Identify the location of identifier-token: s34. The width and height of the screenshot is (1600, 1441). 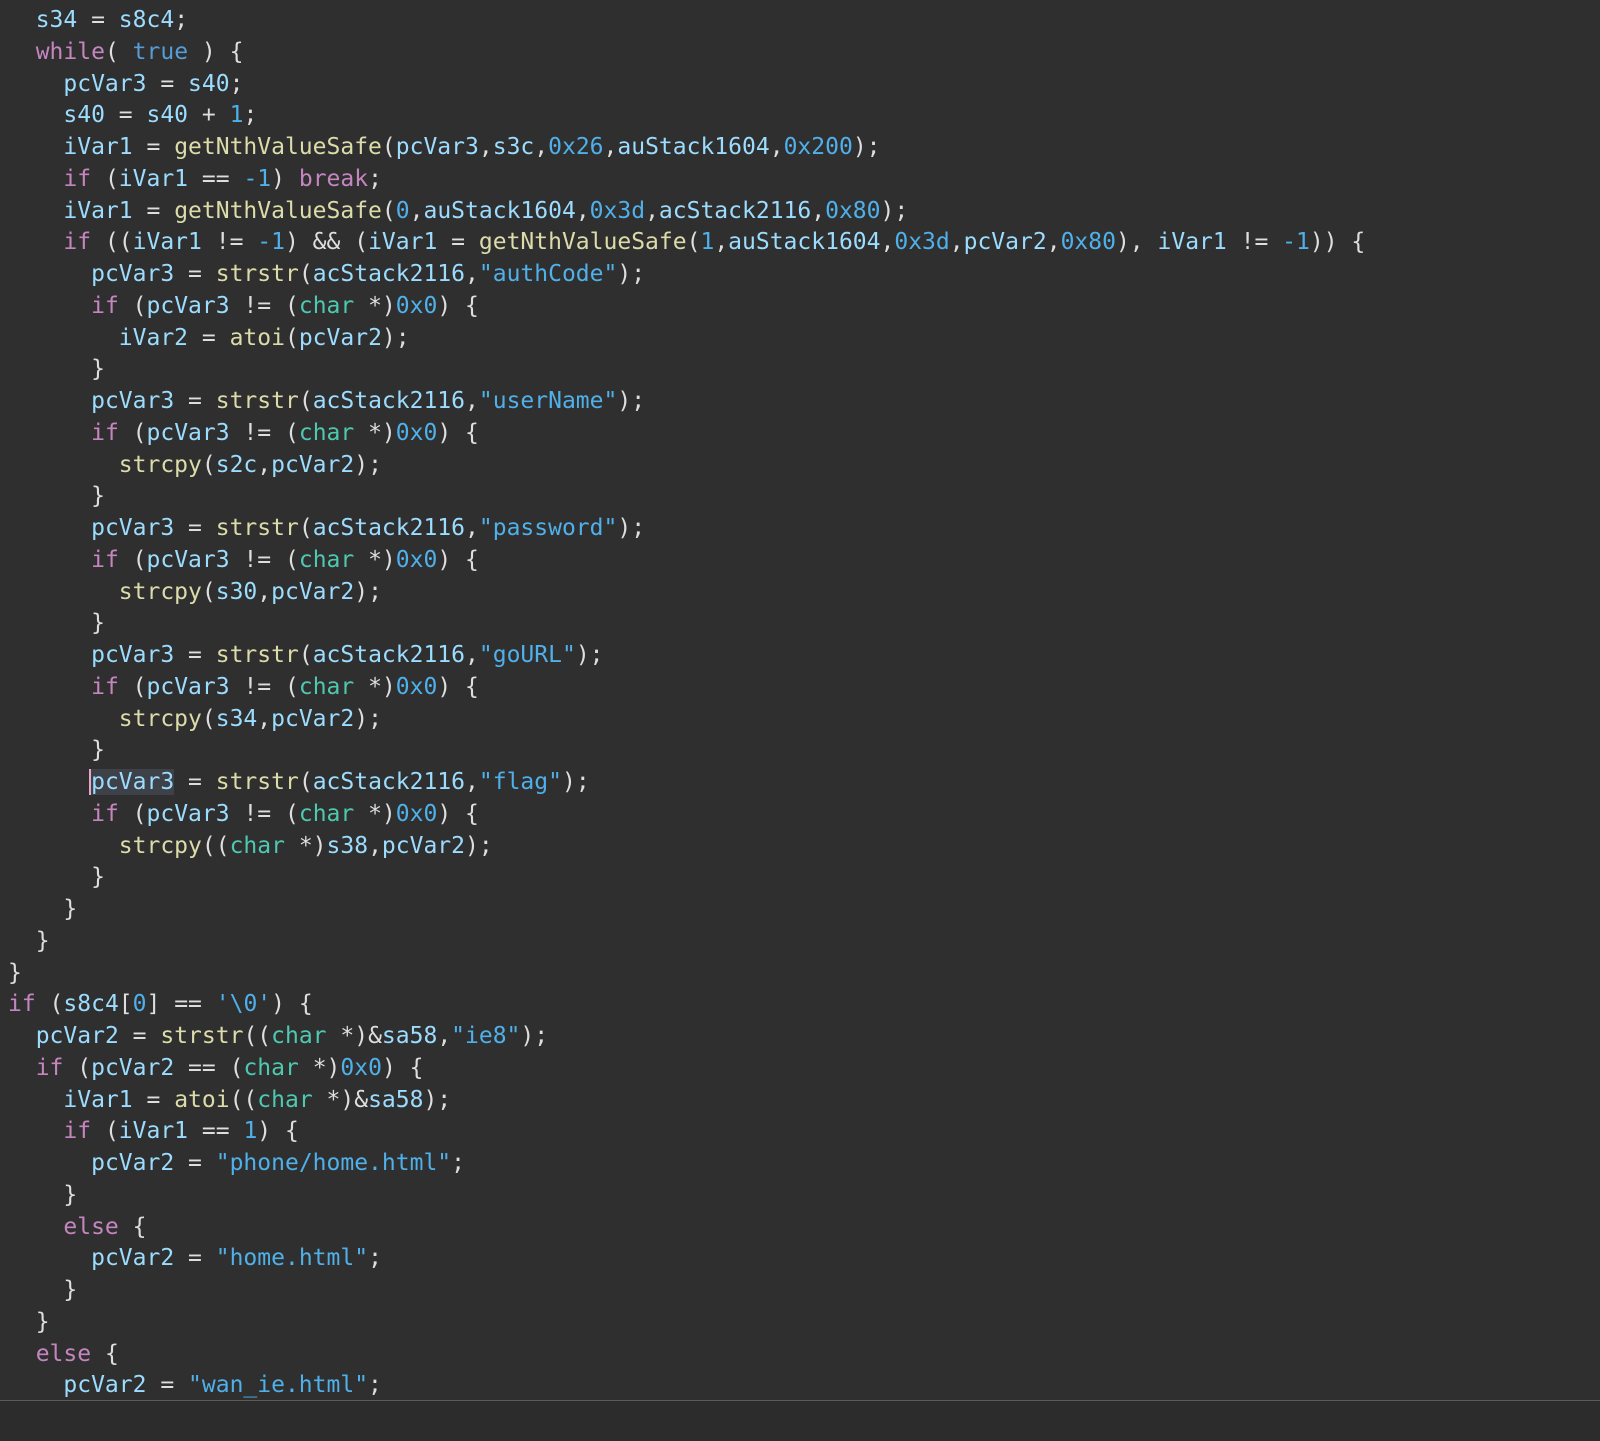
(56, 20).